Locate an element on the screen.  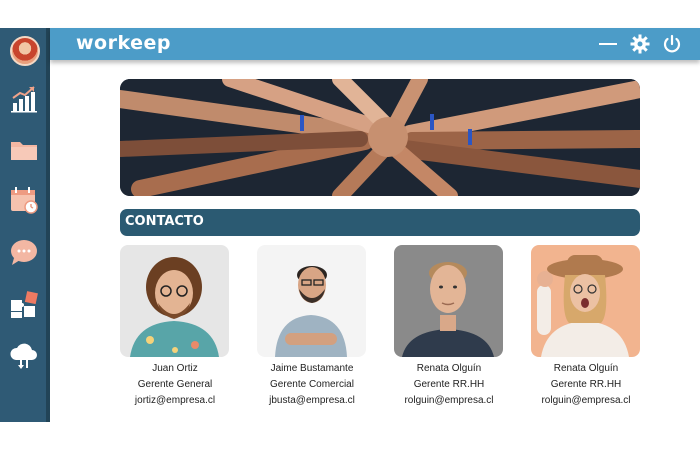
chat-bubble-icon is located at coordinates (24, 252).